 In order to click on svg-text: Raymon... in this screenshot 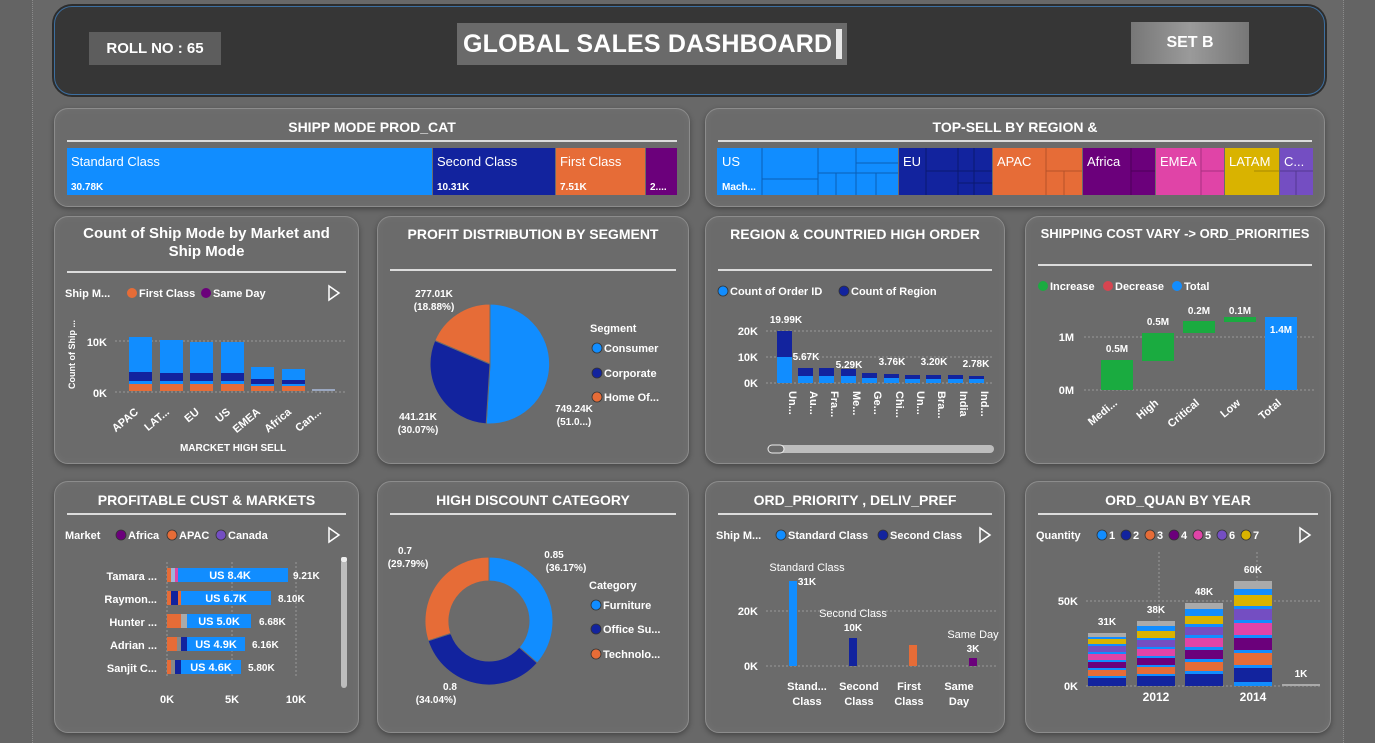, I will do `click(130, 600)`.